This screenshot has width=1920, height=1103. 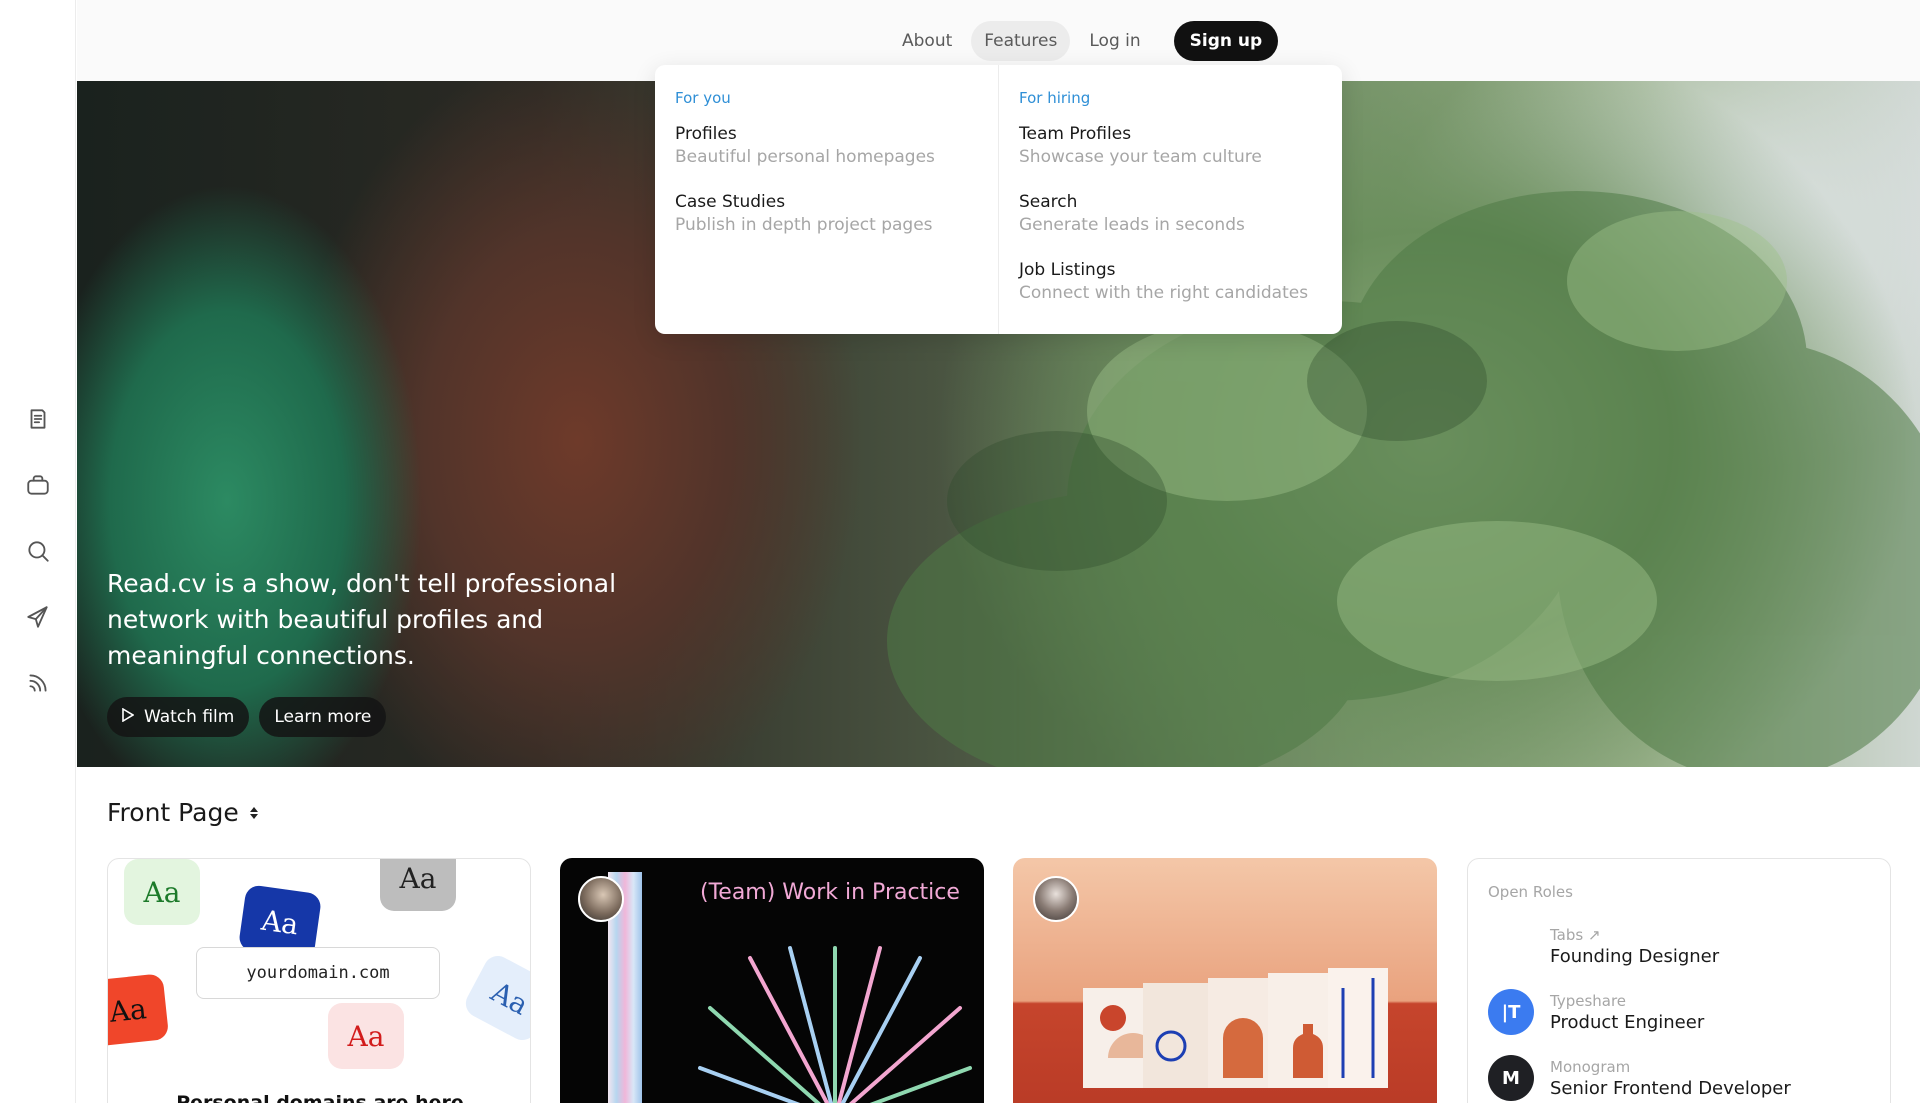 What do you see at coordinates (927, 41) in the screenshot?
I see `nav-about: About` at bounding box center [927, 41].